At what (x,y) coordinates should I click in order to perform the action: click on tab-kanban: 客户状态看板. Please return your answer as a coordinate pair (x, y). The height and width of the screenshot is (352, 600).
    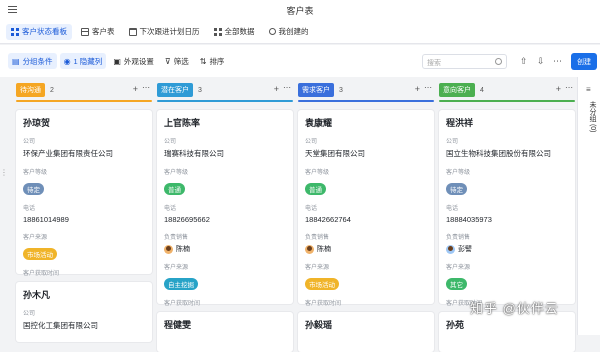
    Looking at the image, I should click on (39, 31).